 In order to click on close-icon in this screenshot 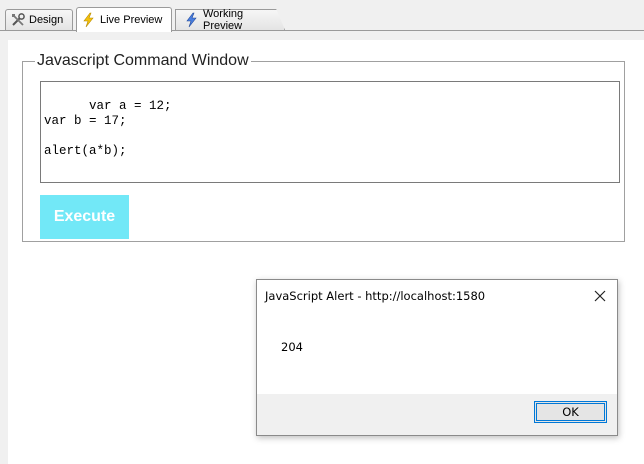, I will do `click(600, 296)`.